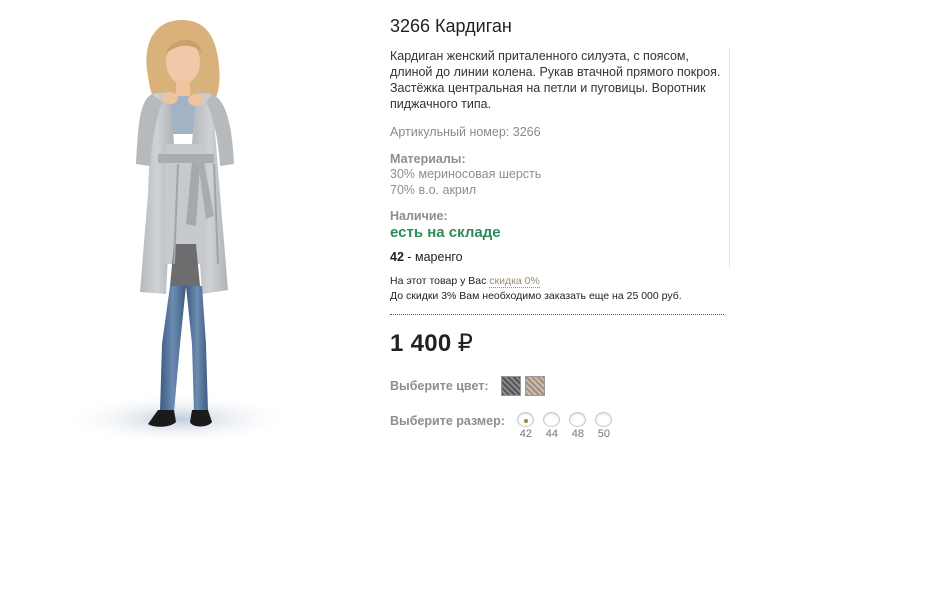 This screenshot has width=942, height=599. I want to click on divider, so click(557, 314).